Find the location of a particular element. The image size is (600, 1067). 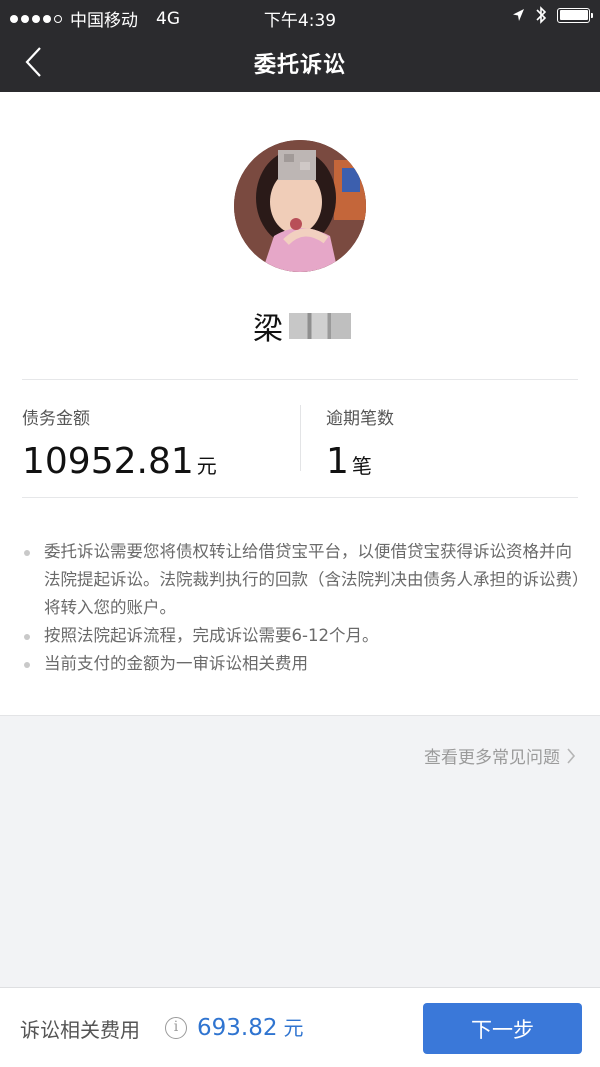

bluetooth-icon is located at coordinates (541, 15).